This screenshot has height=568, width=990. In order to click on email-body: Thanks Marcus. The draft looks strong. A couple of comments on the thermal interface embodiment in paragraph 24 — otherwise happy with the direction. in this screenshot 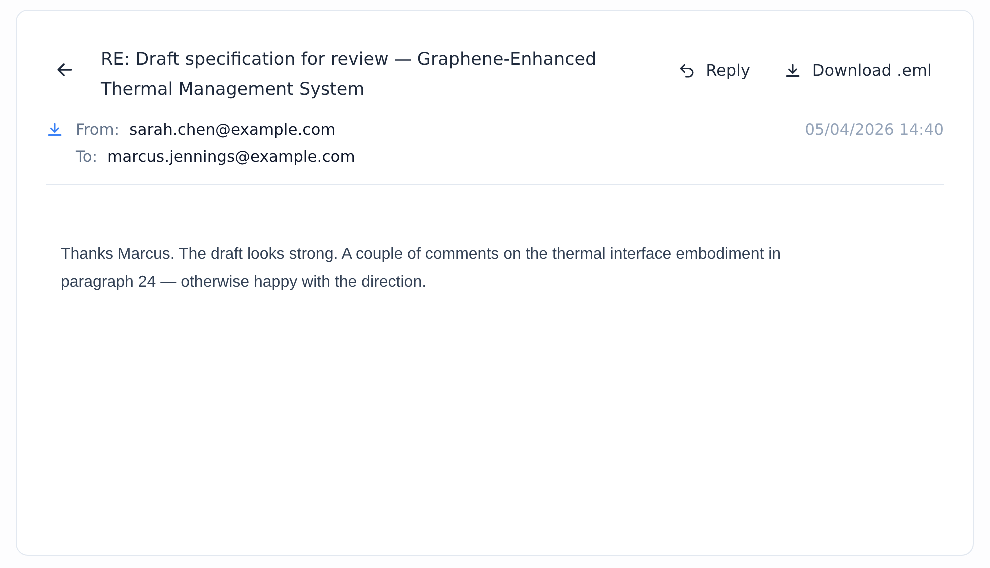, I will do `click(421, 269)`.